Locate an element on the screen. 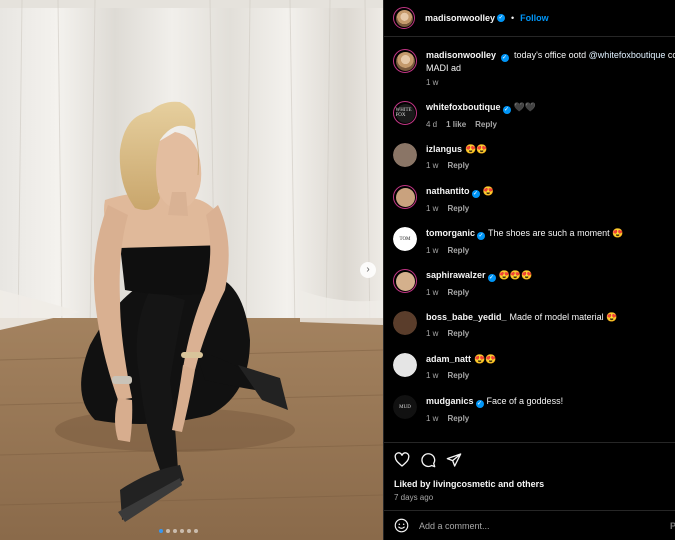 This screenshot has width=675, height=540. smiley-icon is located at coordinates (401, 525).